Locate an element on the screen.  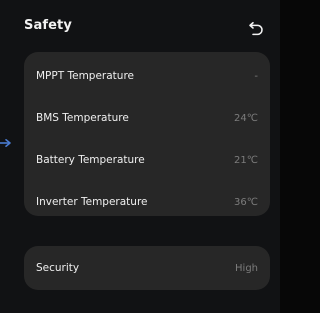
temperature-row-battery: Battery Temperature 21℃ is located at coordinates (147, 160).